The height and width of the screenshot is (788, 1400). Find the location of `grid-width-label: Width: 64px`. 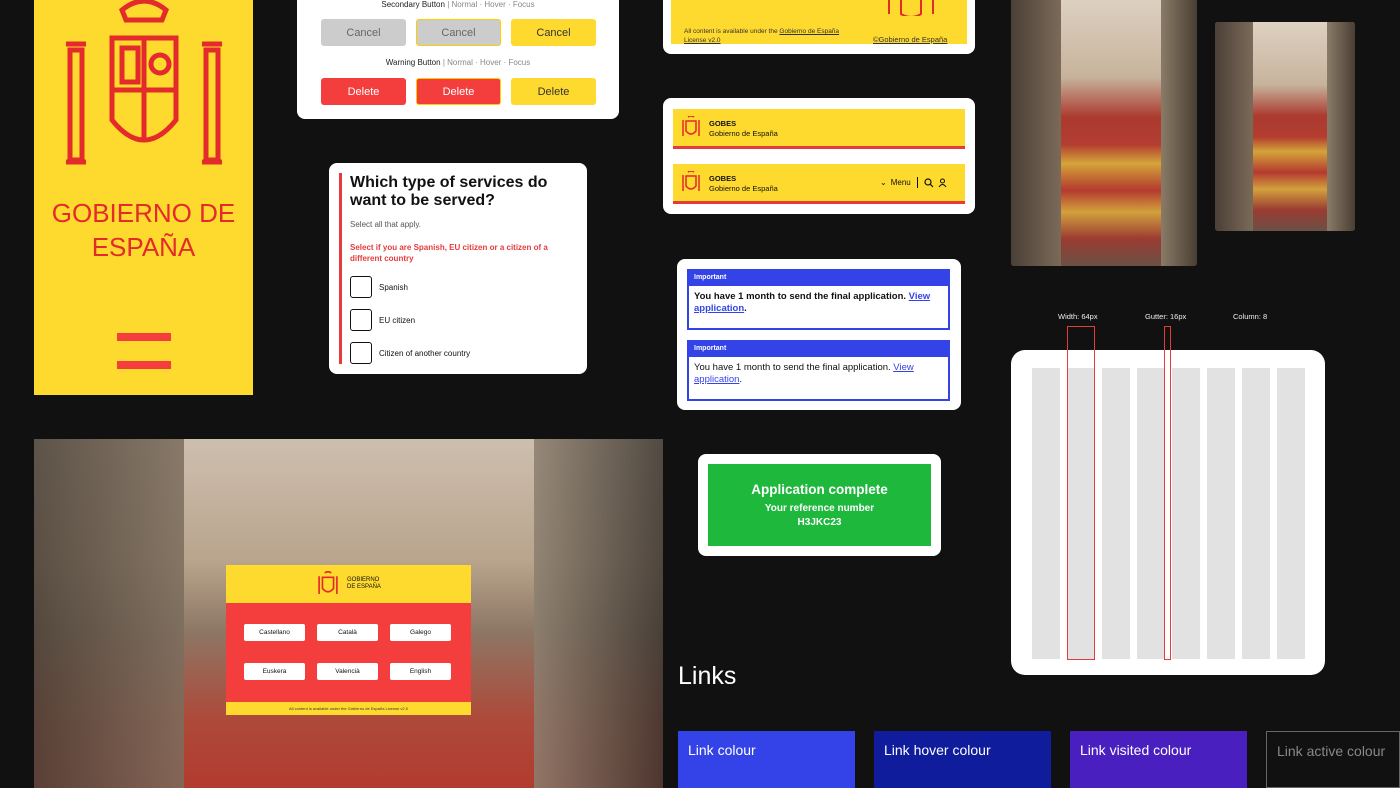

grid-width-label: Width: 64px is located at coordinates (1078, 316).